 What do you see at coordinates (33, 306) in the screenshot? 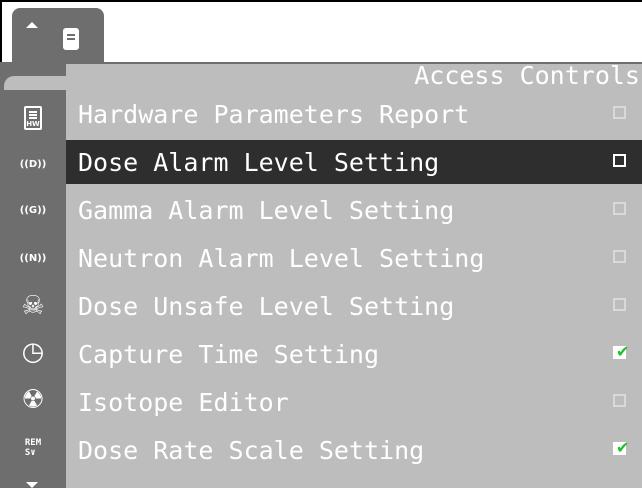
I see `skull-crossbones-icon: ☠` at bounding box center [33, 306].